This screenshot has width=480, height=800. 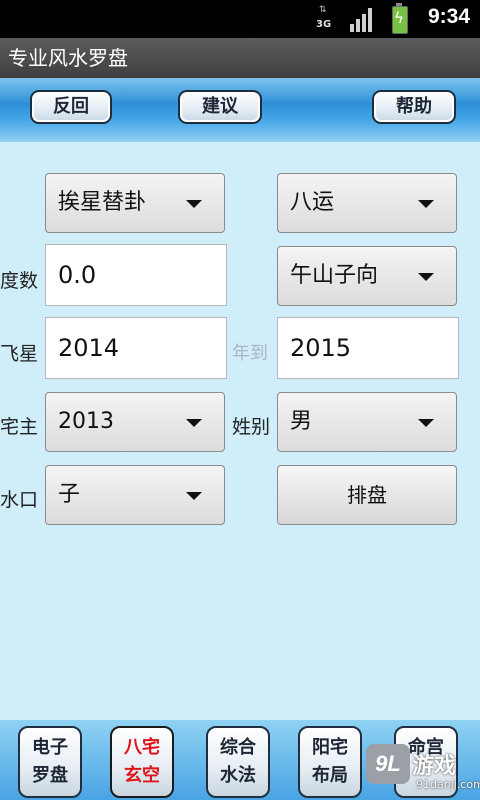 What do you see at coordinates (142, 775) in the screenshot?
I see `nav-label-line2: 玄空` at bounding box center [142, 775].